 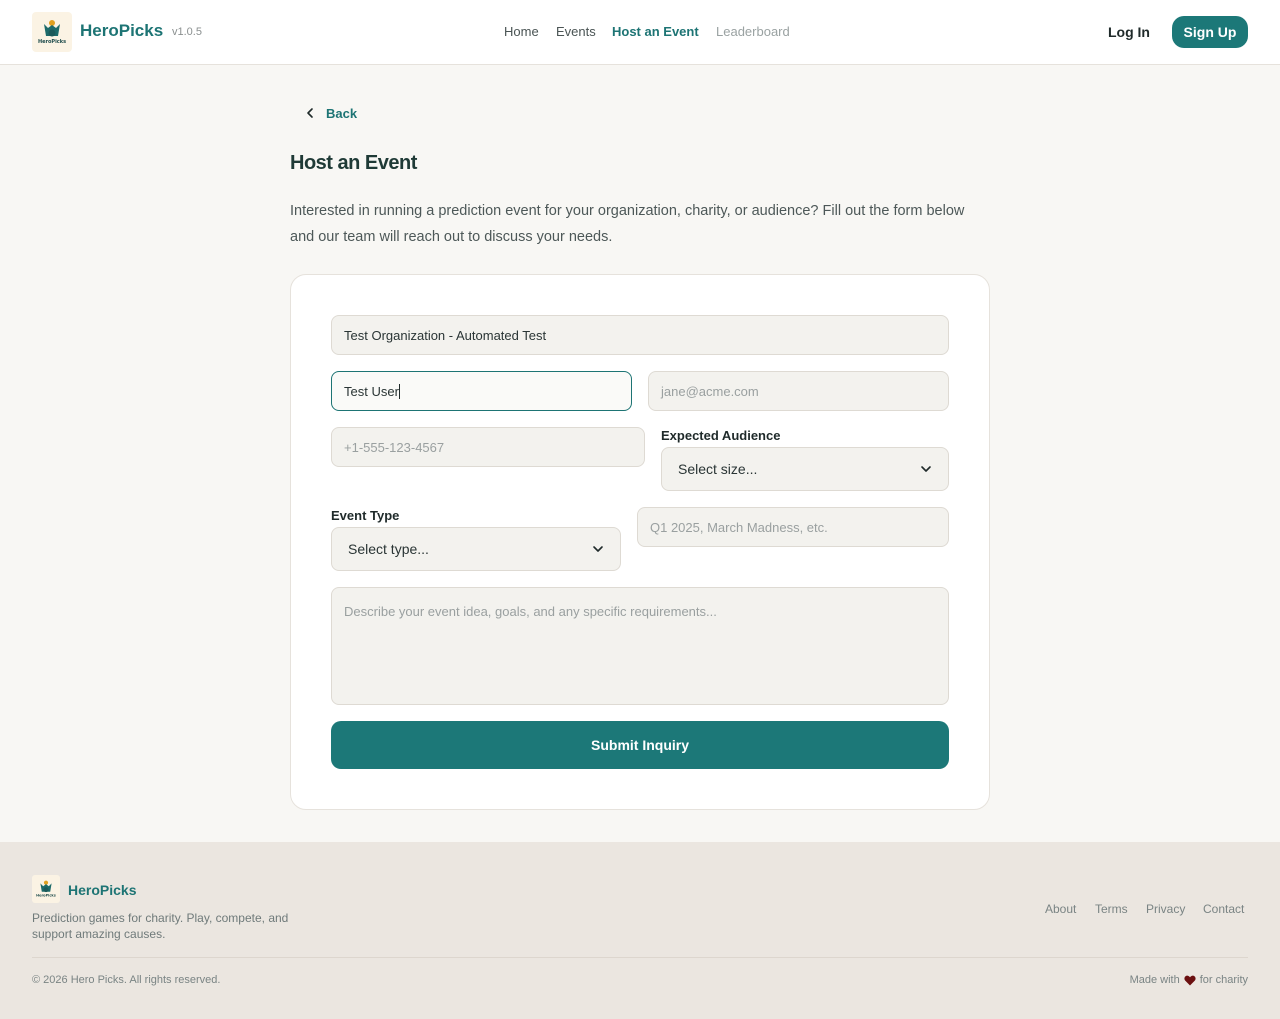 What do you see at coordinates (576, 31) in the screenshot?
I see `nav-events: Events` at bounding box center [576, 31].